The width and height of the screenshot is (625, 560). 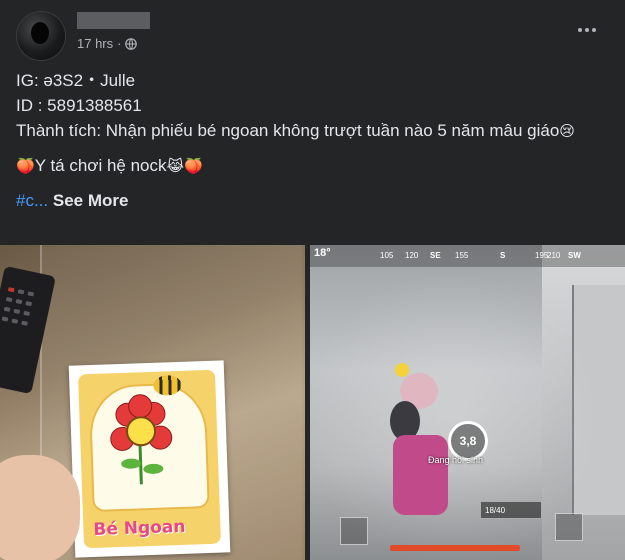 What do you see at coordinates (76, 80) in the screenshot?
I see `post-line-ig: IG: ə3S2・Julle` at bounding box center [76, 80].